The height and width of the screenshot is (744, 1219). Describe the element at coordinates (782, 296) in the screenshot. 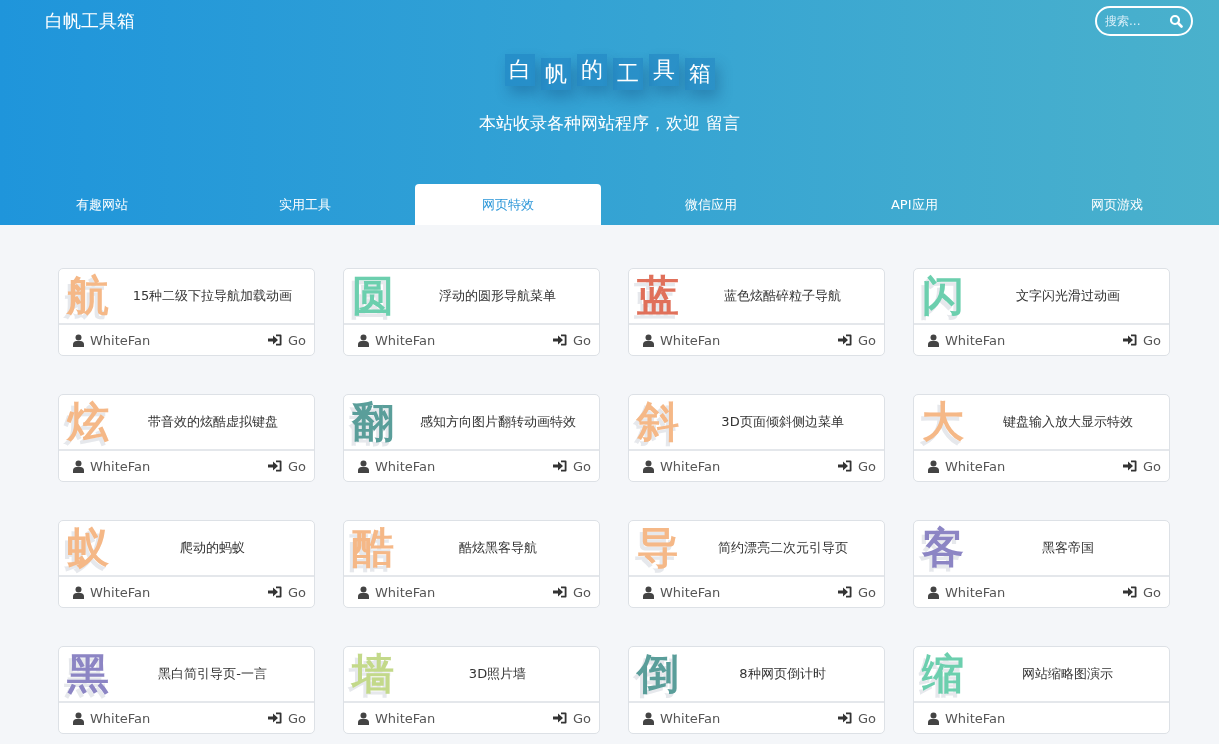

I see `card-title: 蓝色炫酷碎粒子导航` at that location.